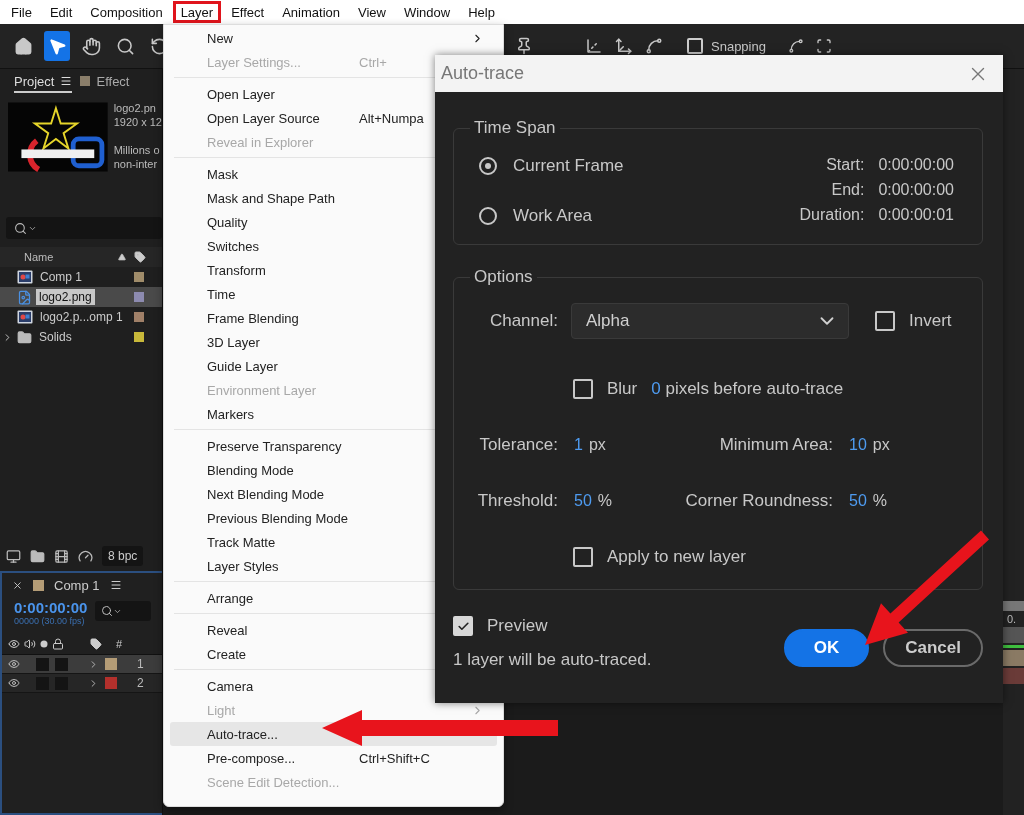 This screenshot has height=815, width=1024. Describe the element at coordinates (605, 389) in the screenshot. I see `blur-checkbox: Blur` at that location.